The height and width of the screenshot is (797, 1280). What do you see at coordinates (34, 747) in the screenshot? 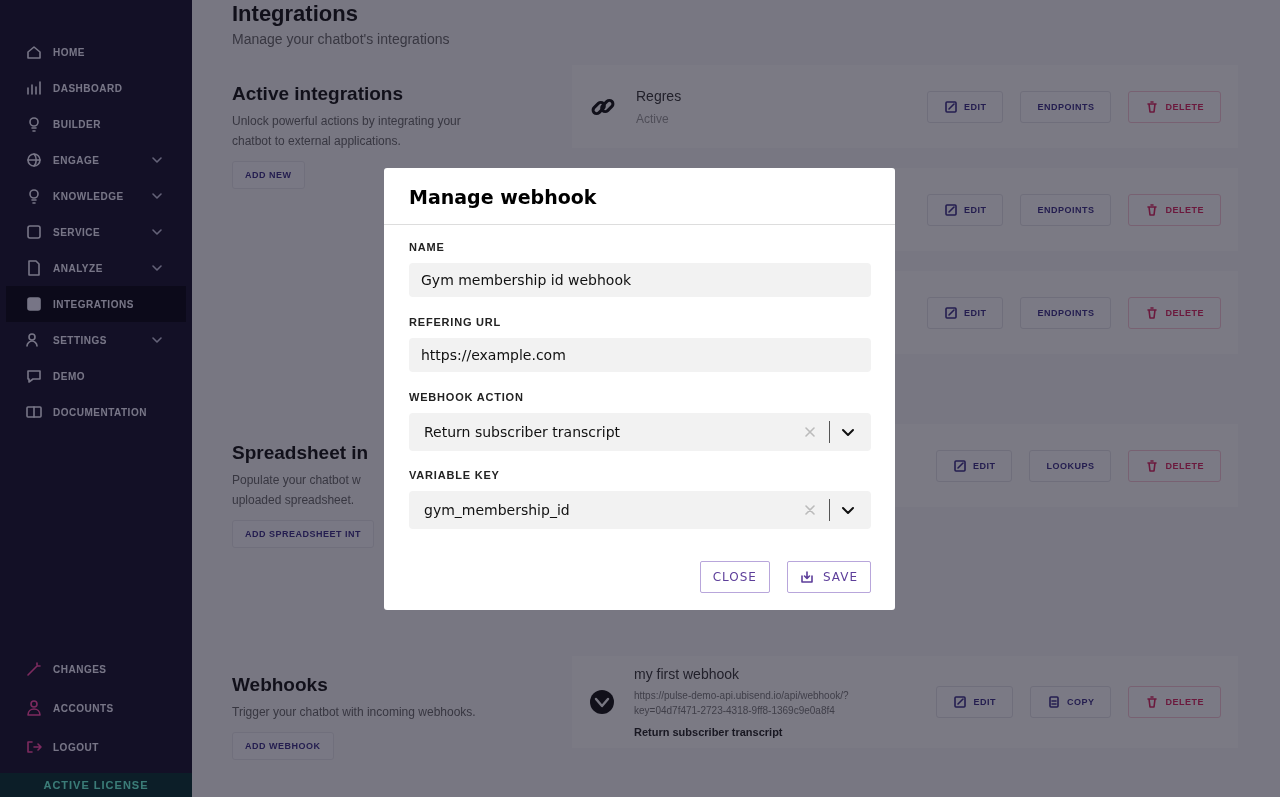
I see `logout-icon` at bounding box center [34, 747].